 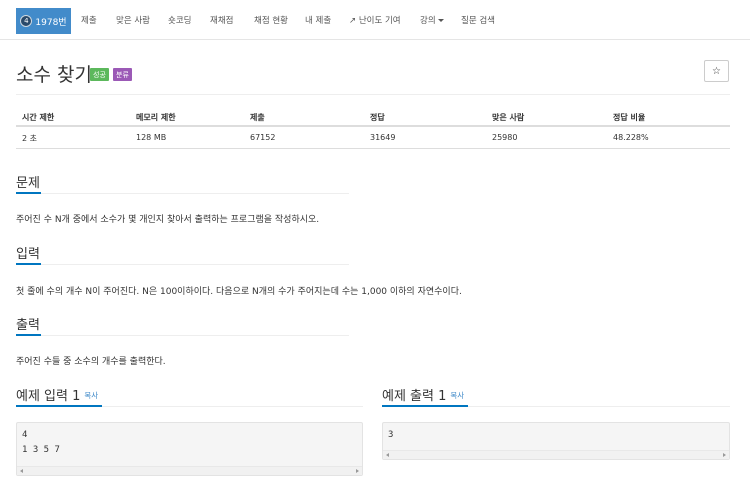 I want to click on nav-lecture-dropdown: 강의, so click(x=432, y=20).